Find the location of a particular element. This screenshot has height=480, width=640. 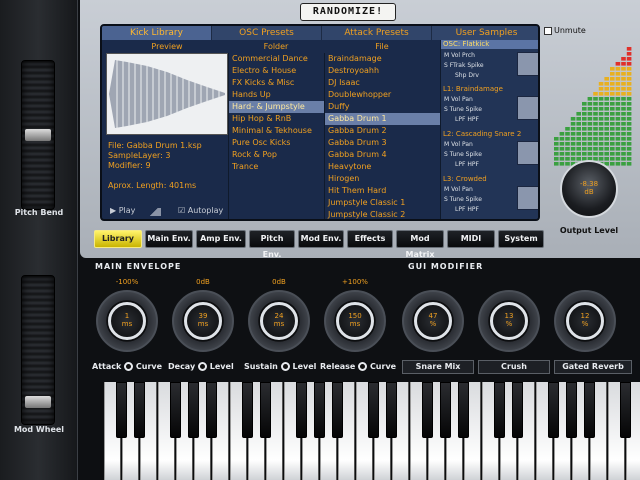

nav-button-pitch-env: Pitch Env. is located at coordinates (272, 244).